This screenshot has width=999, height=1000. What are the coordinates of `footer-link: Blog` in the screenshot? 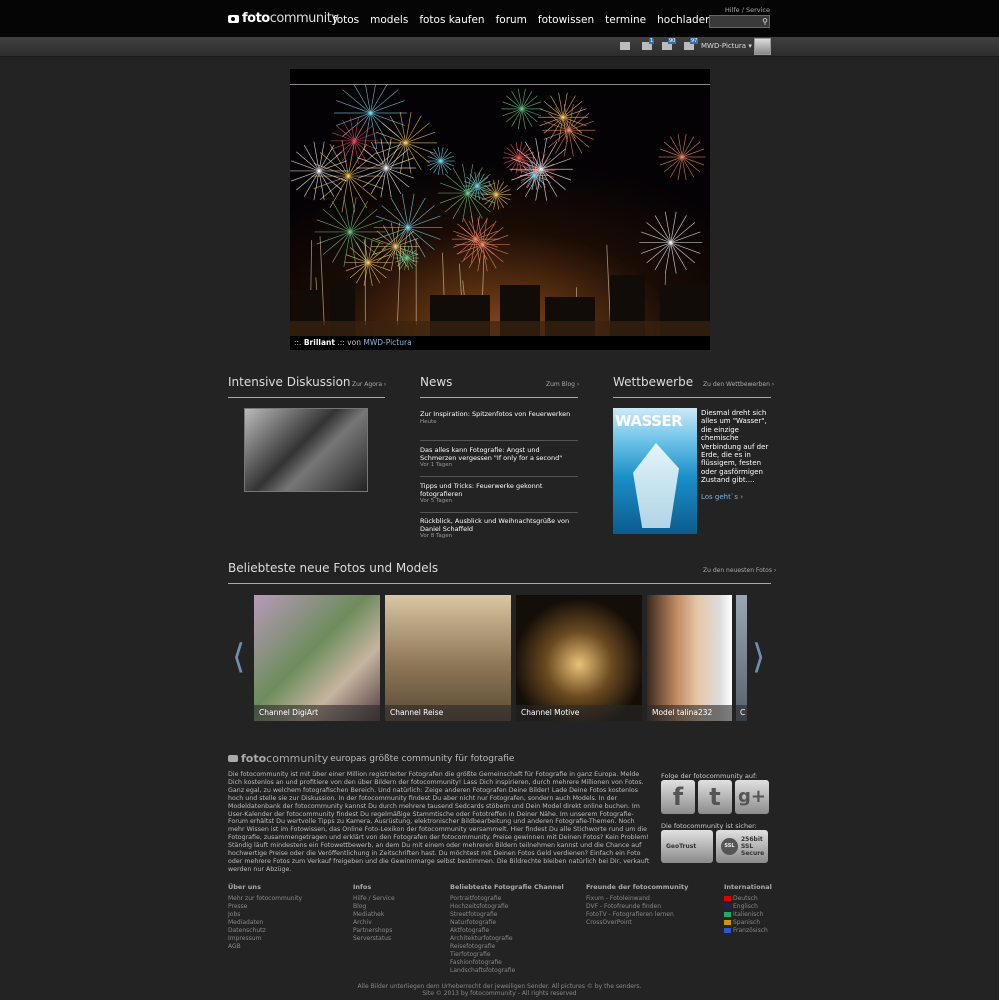 It's located at (374, 907).